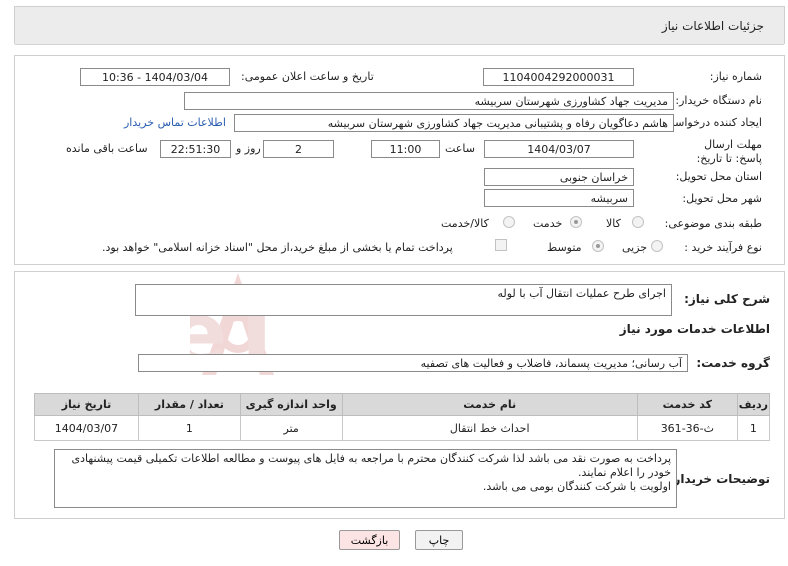  What do you see at coordinates (598, 246) in the screenshot?
I see `purchase-radio-medium` at bounding box center [598, 246].